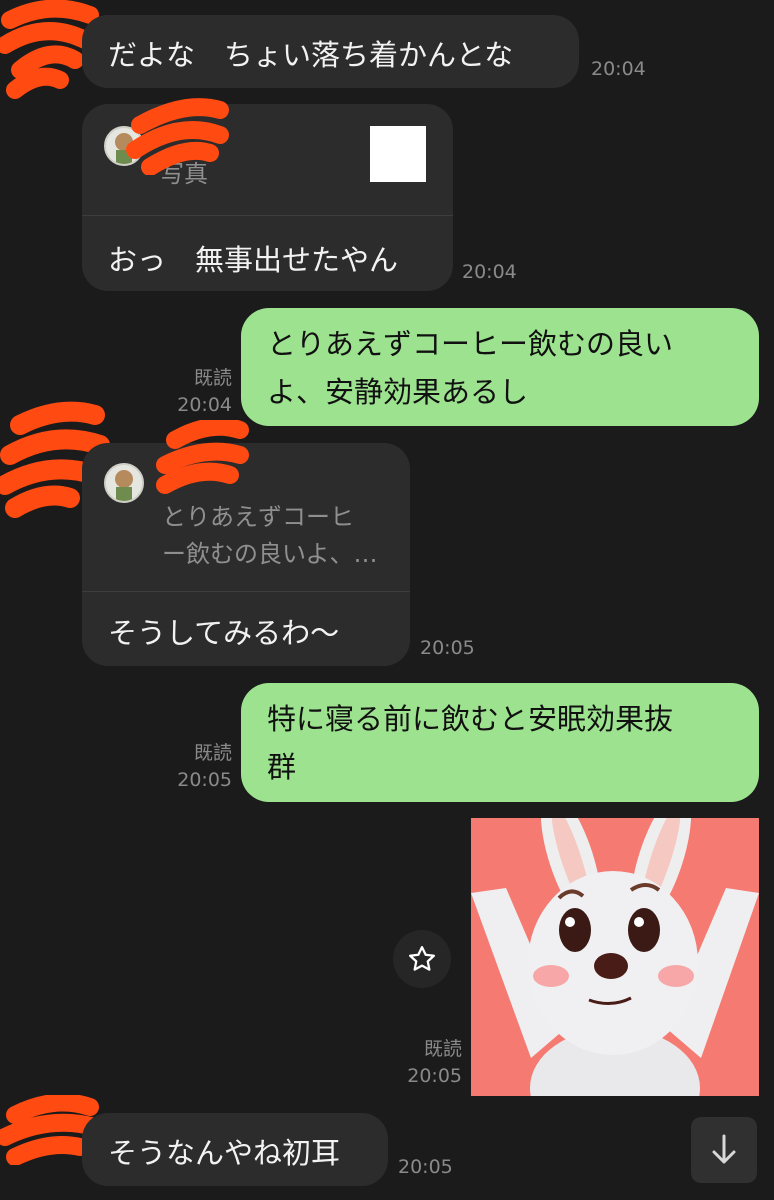 This screenshot has height=1200, width=774. I want to click on rabbit-sticker, so click(615, 957).